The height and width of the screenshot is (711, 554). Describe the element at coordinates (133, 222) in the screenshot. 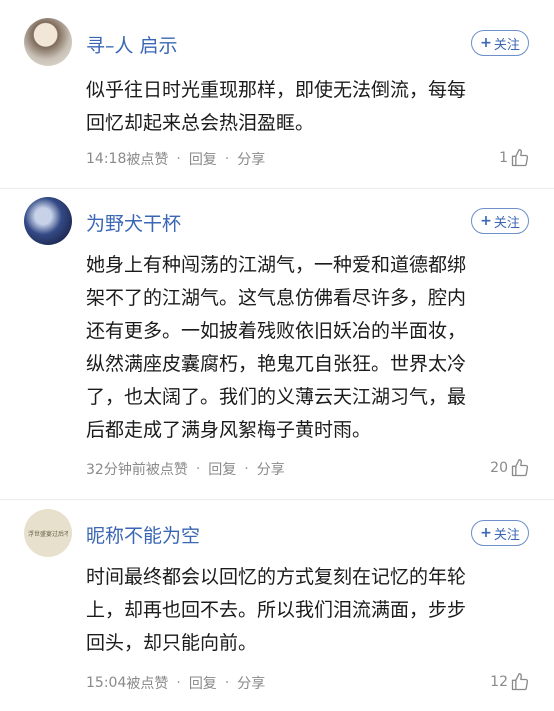

I see `username: 为野犬干杯` at that location.